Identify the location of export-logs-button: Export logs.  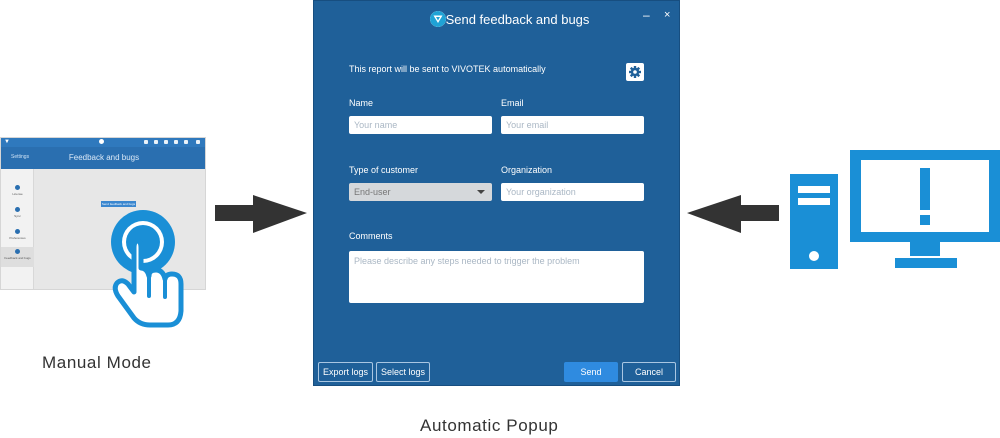
(345, 372).